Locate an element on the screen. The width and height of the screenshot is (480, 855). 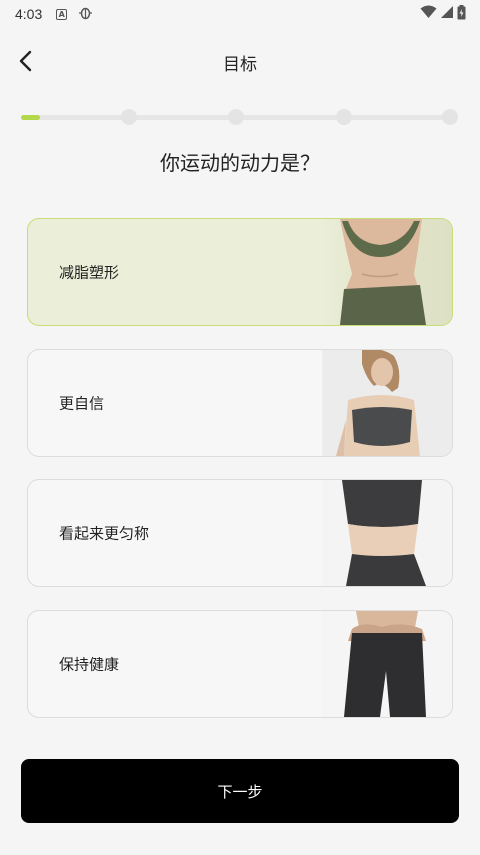
leggings-photo is located at coordinates (387, 664).